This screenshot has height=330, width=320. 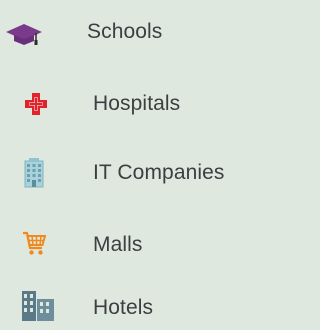 I want to click on hospital-cross-icon, so click(x=36, y=104).